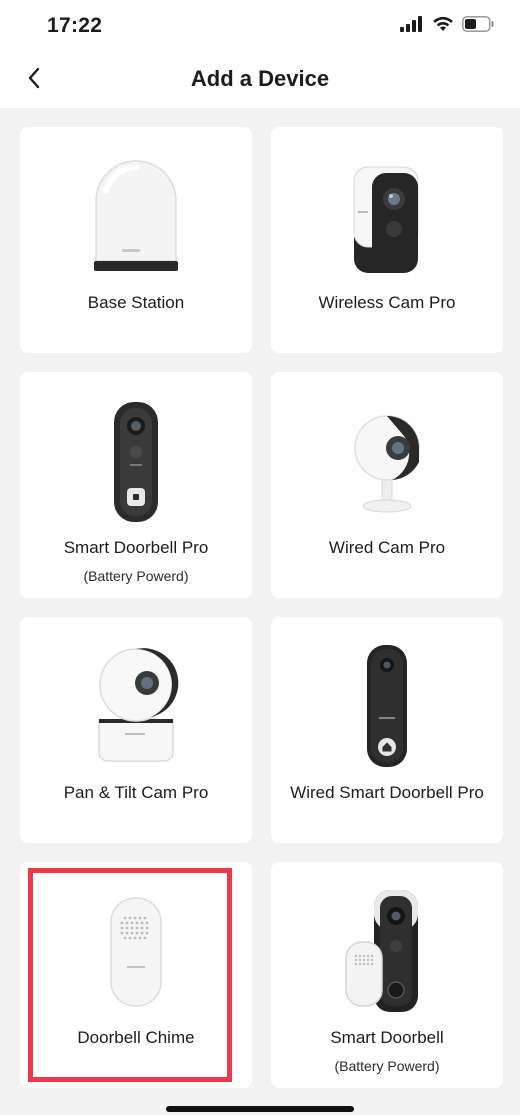  What do you see at coordinates (387, 547) in the screenshot?
I see `device-label: Wired Cam Pro` at bounding box center [387, 547].